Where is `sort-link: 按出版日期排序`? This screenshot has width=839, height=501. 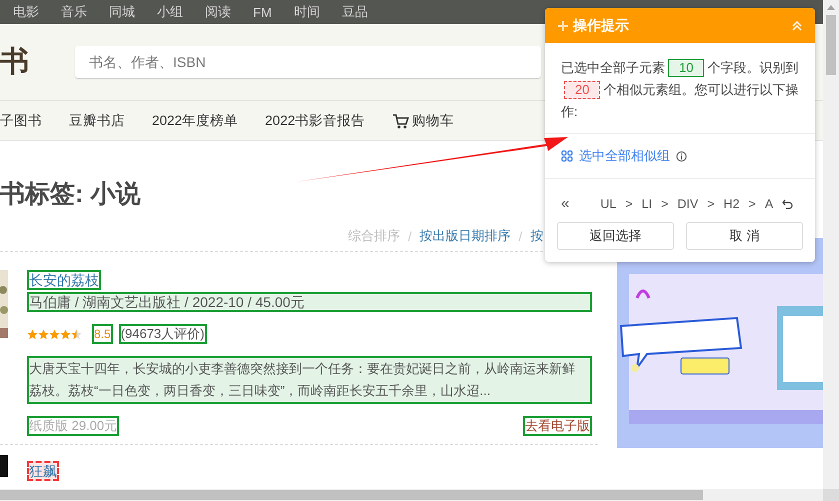 sort-link: 按出版日期排序 is located at coordinates (465, 236).